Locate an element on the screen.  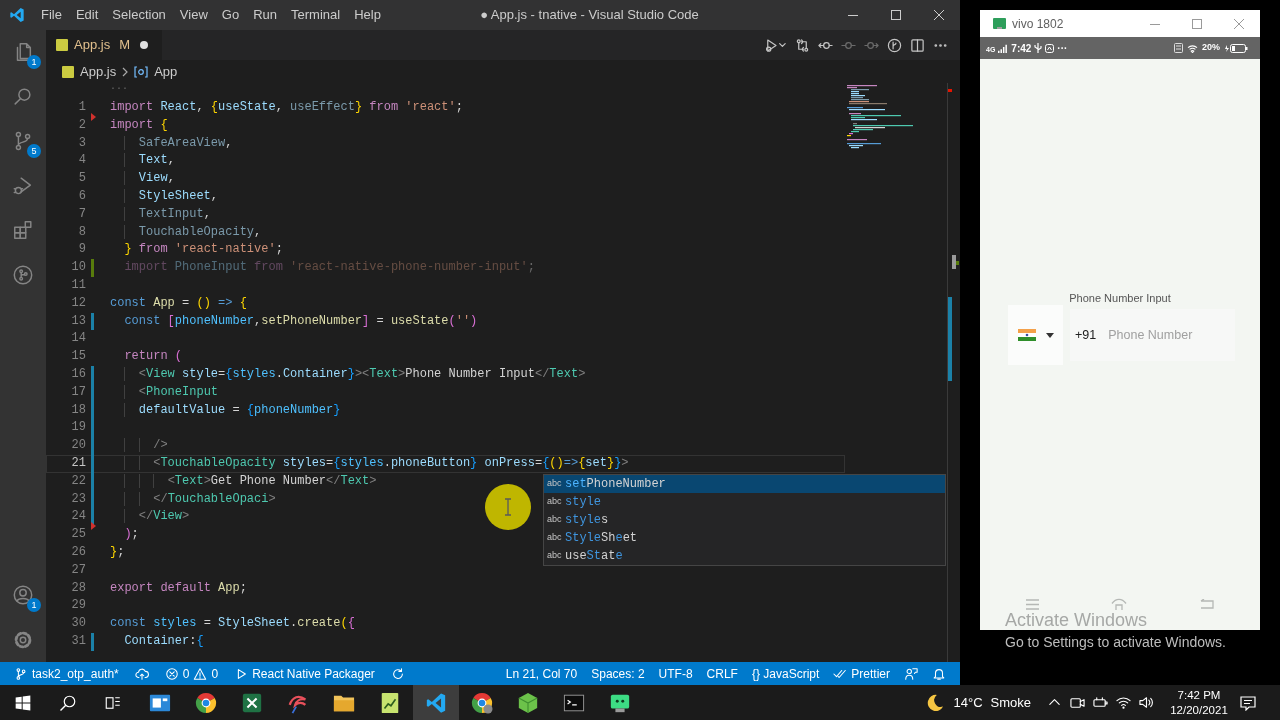
line-number: 27 is located at coordinates (78, 570).